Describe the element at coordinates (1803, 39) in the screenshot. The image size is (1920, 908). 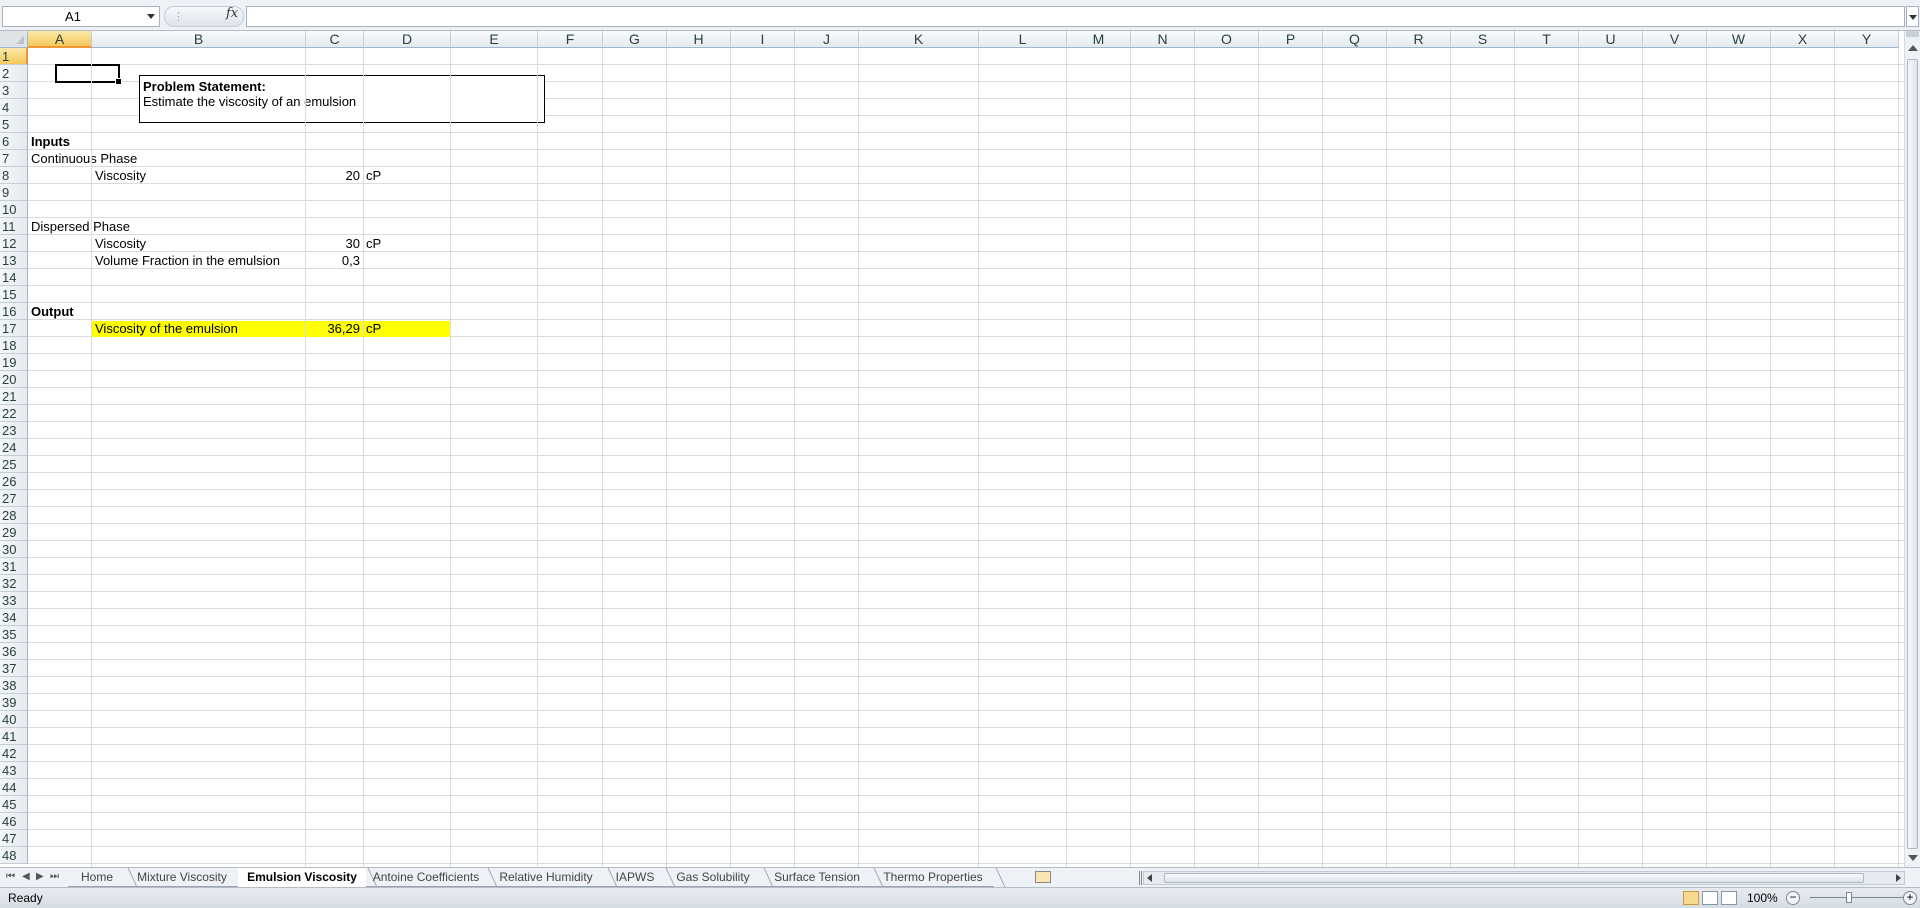
I see `column-header-X: X` at that location.